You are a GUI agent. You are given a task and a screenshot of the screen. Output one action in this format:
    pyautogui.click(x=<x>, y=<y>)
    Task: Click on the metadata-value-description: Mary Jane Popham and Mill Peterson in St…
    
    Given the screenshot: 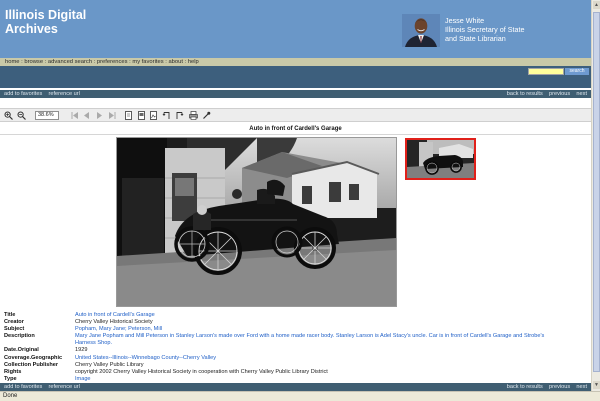 What is the action you would take?
    pyautogui.click(x=332, y=336)
    